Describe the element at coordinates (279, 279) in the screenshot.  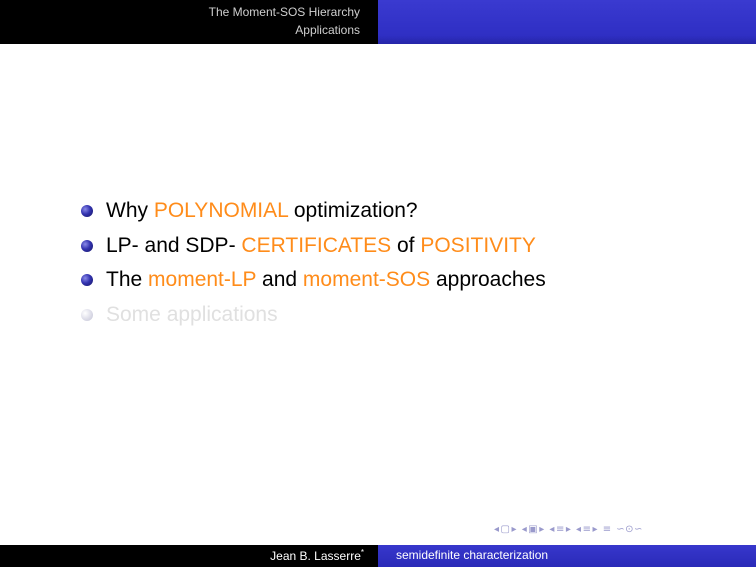
I see `outline-text: and` at that location.